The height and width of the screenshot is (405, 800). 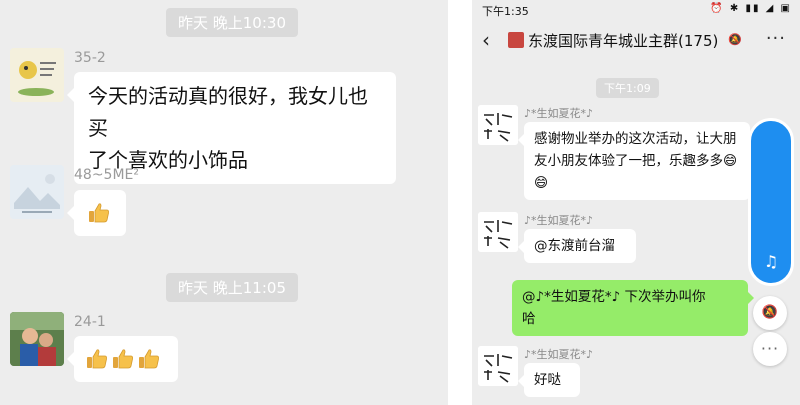 I want to click on message-bubble: 感谢物业举办的这次活动，让大朋 友小朋友体验了一把，乐趣多多😄 😄, so click(x=634, y=161).